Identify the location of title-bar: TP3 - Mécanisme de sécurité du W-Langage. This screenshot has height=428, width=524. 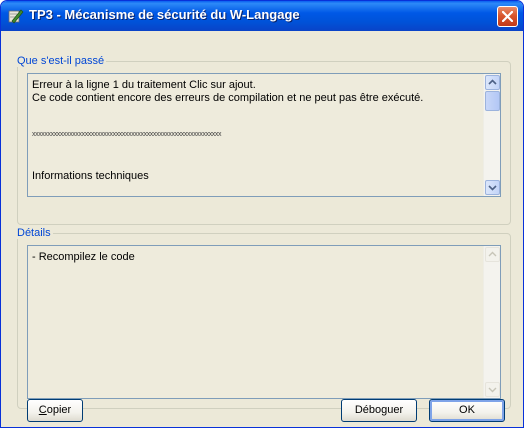
(262, 16).